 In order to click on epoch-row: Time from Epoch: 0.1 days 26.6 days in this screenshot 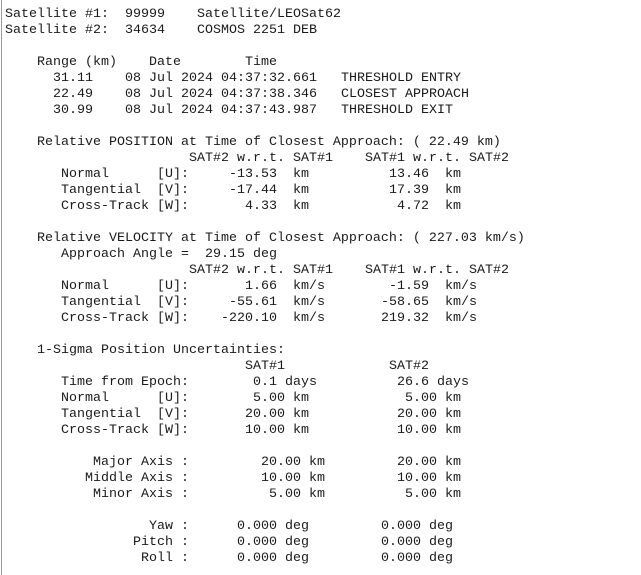, I will do `click(237, 383)`.